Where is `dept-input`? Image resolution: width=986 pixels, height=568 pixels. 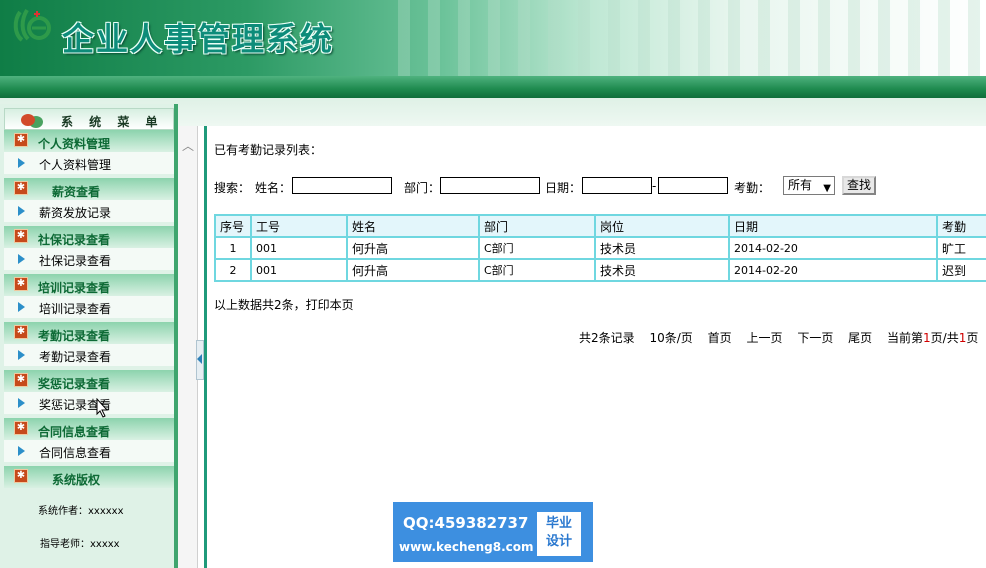 dept-input is located at coordinates (490, 185).